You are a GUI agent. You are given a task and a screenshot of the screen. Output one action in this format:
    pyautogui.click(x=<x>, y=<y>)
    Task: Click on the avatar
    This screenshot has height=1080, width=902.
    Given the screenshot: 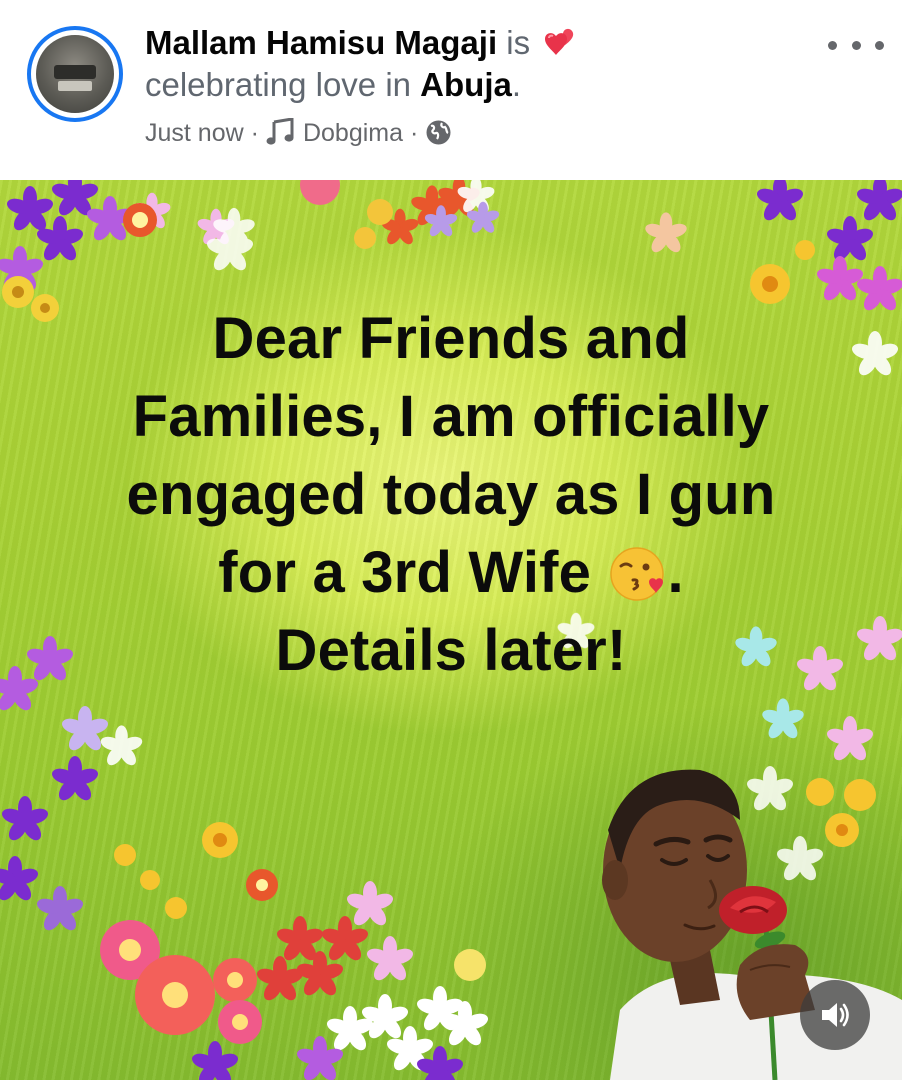 What is the action you would take?
    pyautogui.click(x=75, y=74)
    